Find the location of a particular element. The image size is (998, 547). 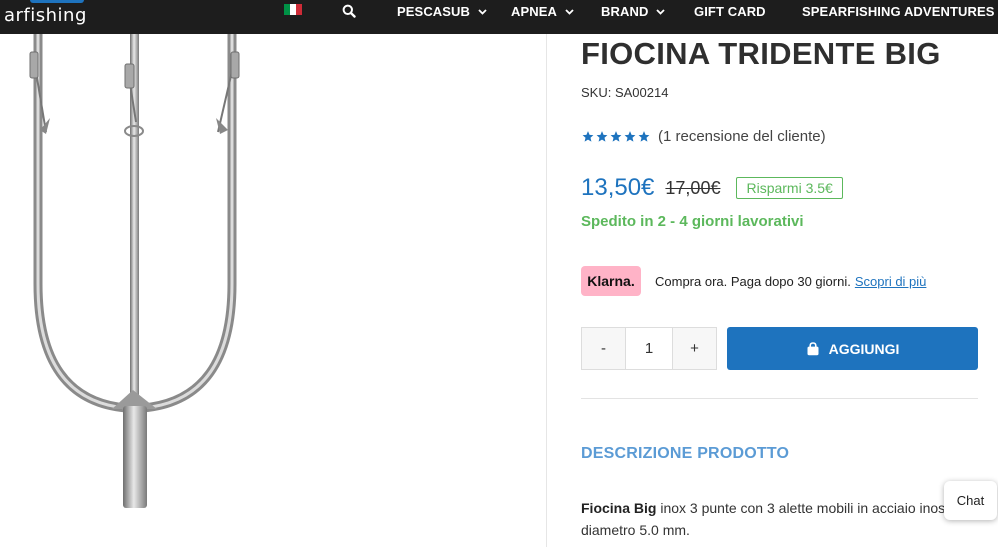

klarna-text: Compra ora. Paga dopo 30 giorni. is located at coordinates (753, 281).